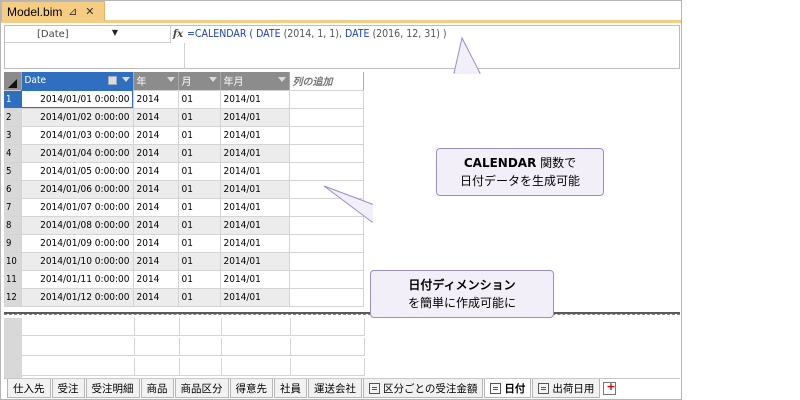 The height and width of the screenshot is (400, 800). What do you see at coordinates (13, 135) in the screenshot?
I see `row-number: 3` at bounding box center [13, 135].